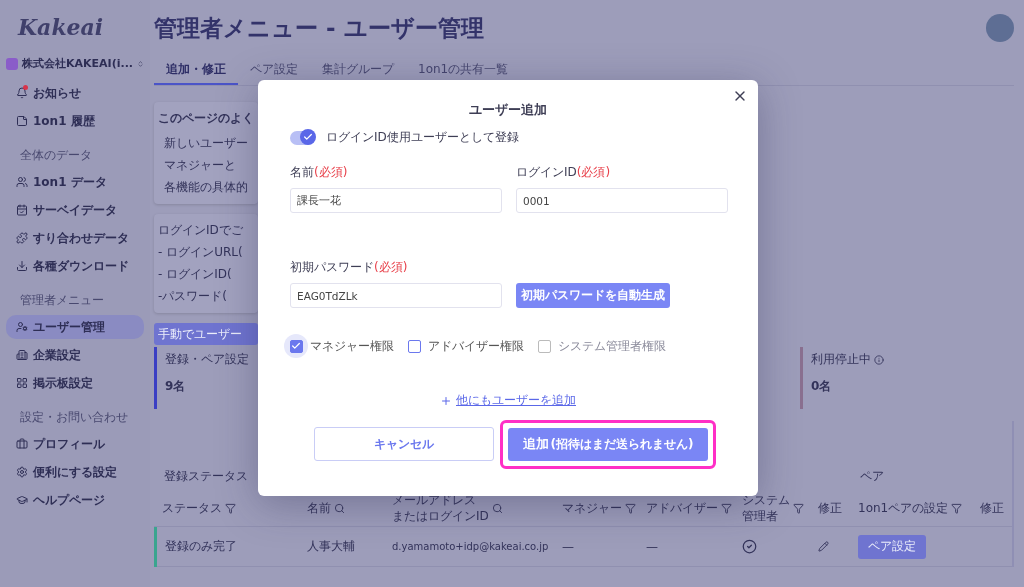  Describe the element at coordinates (75, 500) in the screenshot. I see `nav-item: ヘルプページ` at that location.